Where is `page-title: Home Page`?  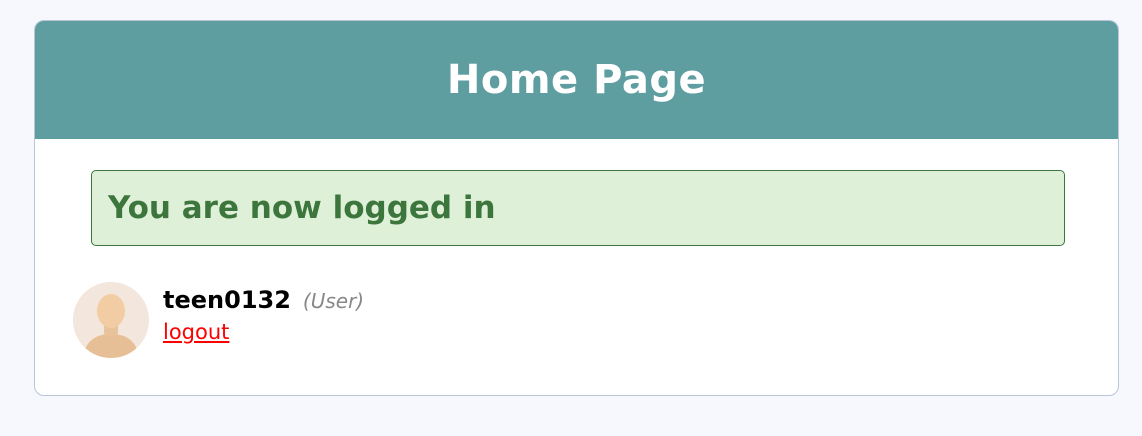 page-title: Home Page is located at coordinates (576, 80).